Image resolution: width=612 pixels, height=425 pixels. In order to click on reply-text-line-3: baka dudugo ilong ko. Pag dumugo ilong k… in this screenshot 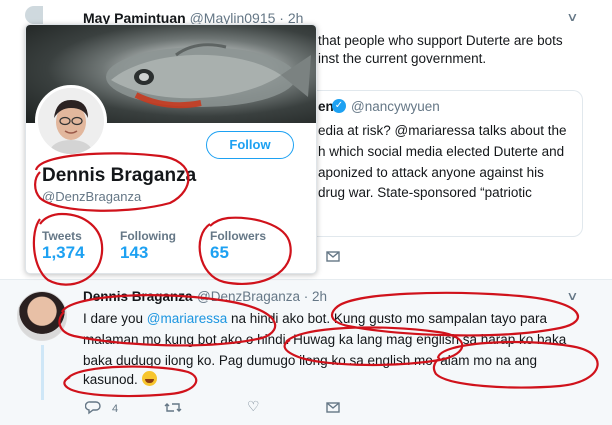, I will do `click(310, 360)`.